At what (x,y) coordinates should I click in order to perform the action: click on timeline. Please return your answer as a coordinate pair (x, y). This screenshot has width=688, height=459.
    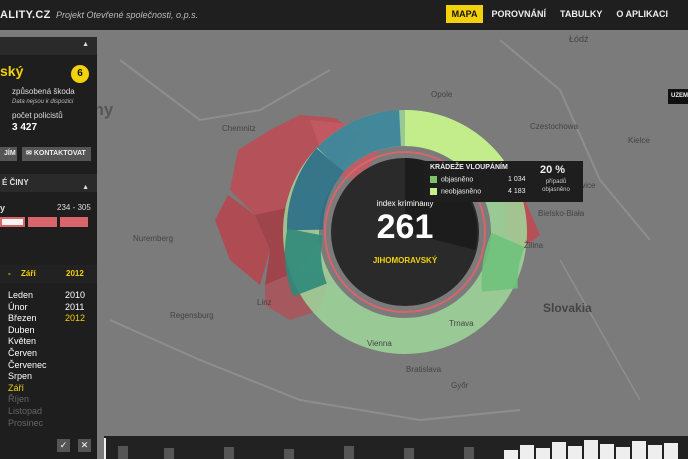
    Looking at the image, I should click on (396, 447).